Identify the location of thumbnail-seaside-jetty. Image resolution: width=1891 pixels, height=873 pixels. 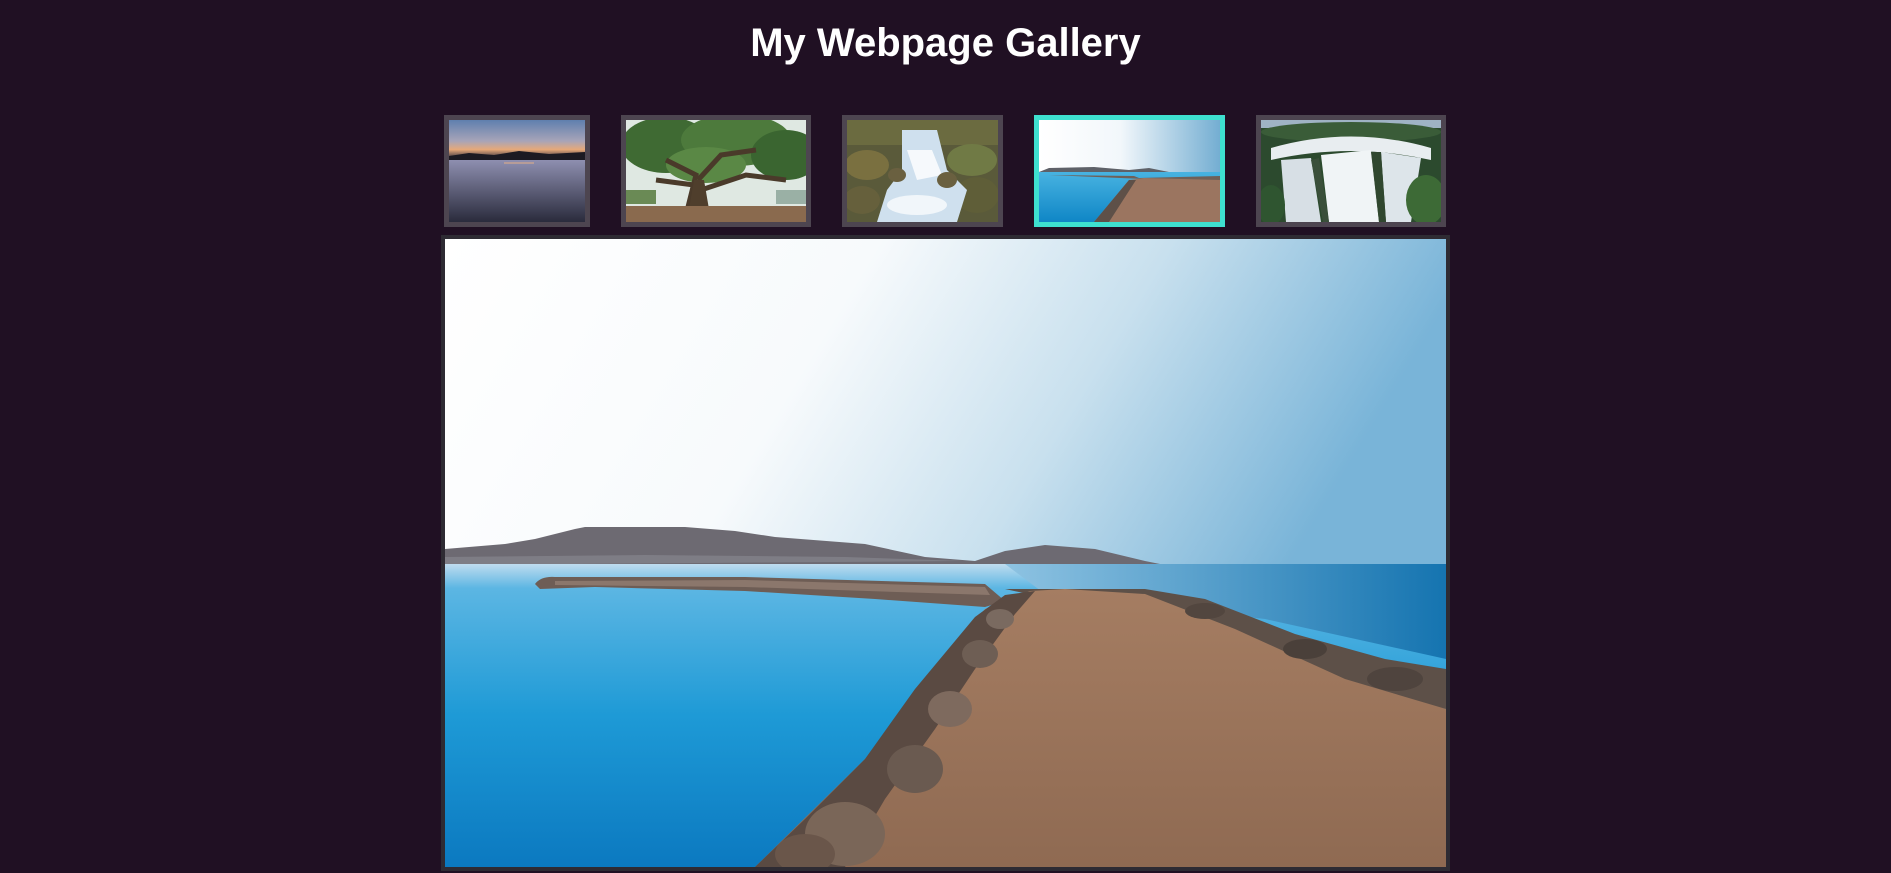
(1129, 171).